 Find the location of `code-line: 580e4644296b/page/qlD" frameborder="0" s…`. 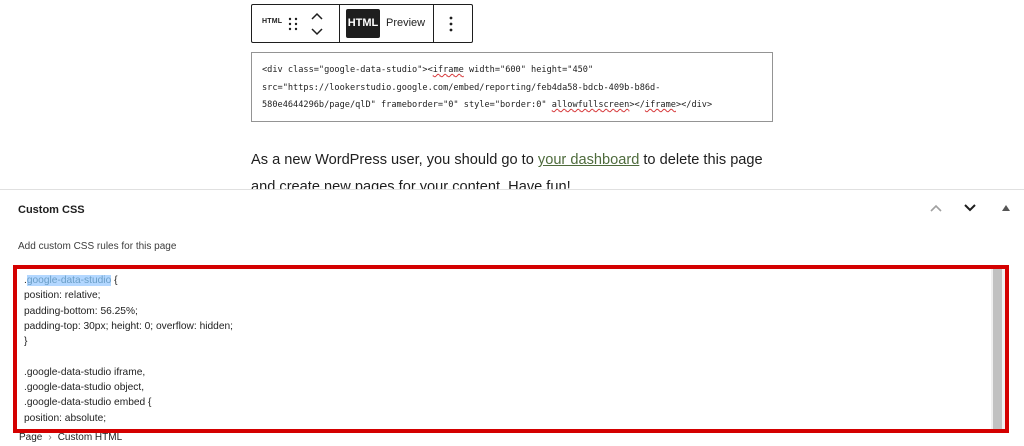

code-line: 580e4644296b/page/qlD" frameborder="0" s… is located at coordinates (487, 105).